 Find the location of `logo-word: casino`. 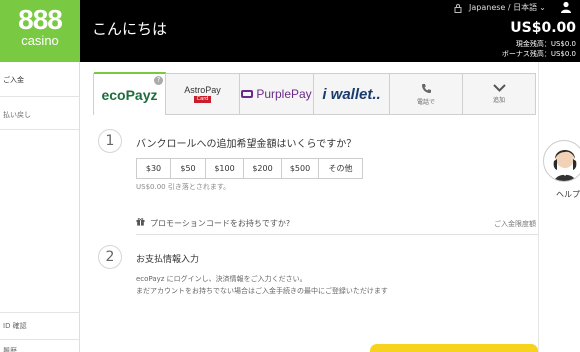

logo-word: casino is located at coordinates (40, 40).